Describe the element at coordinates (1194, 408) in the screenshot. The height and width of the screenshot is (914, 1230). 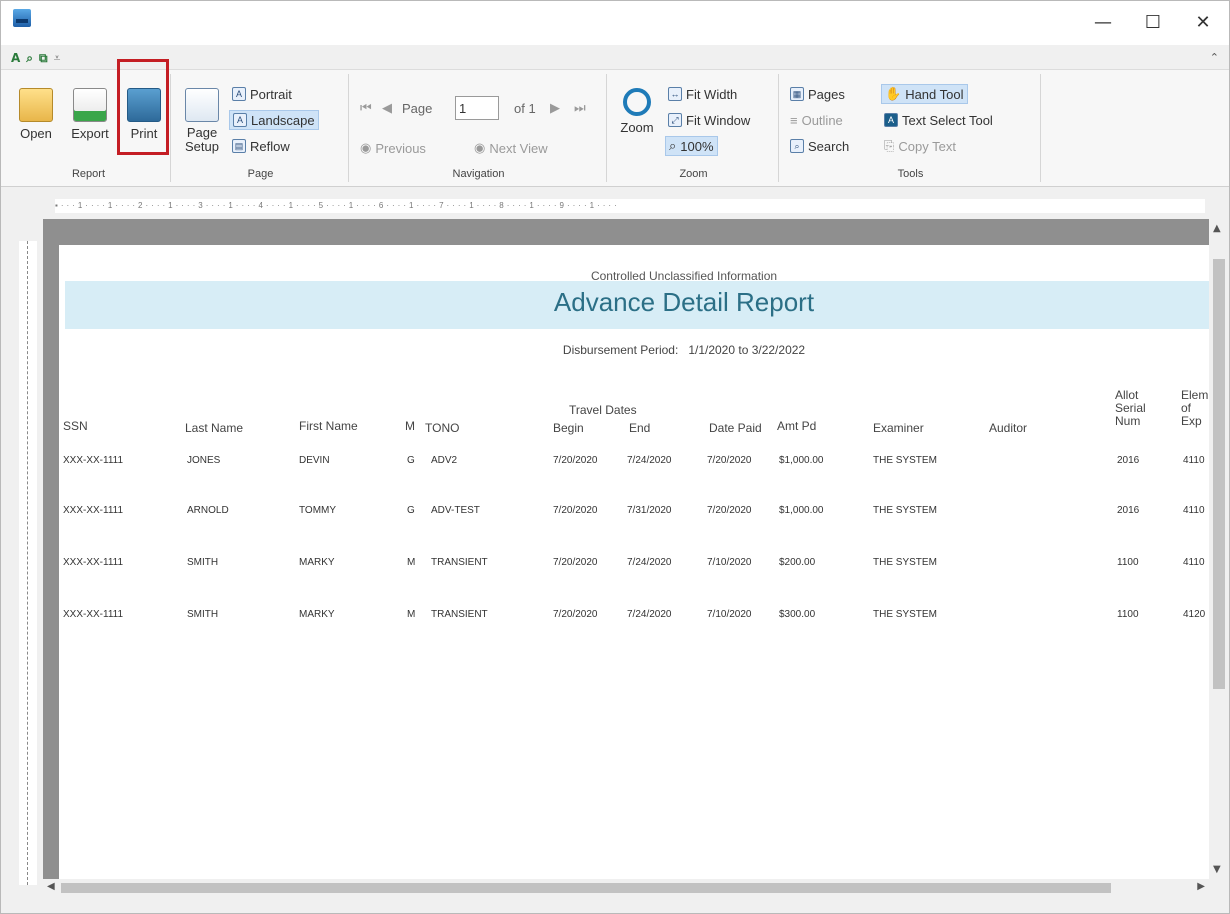
I see `col-elem-of-exp: Elem of Exp` at that location.